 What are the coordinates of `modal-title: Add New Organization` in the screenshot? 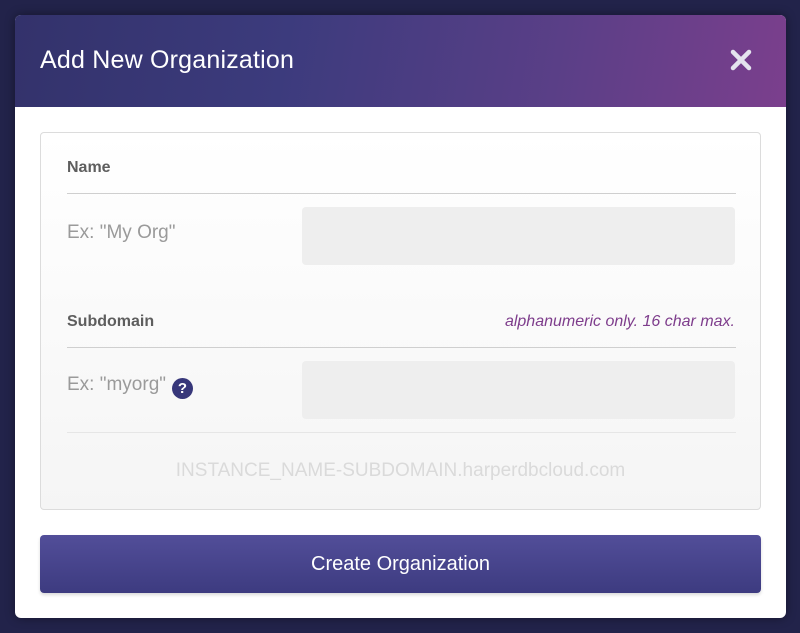 It's located at (167, 60).